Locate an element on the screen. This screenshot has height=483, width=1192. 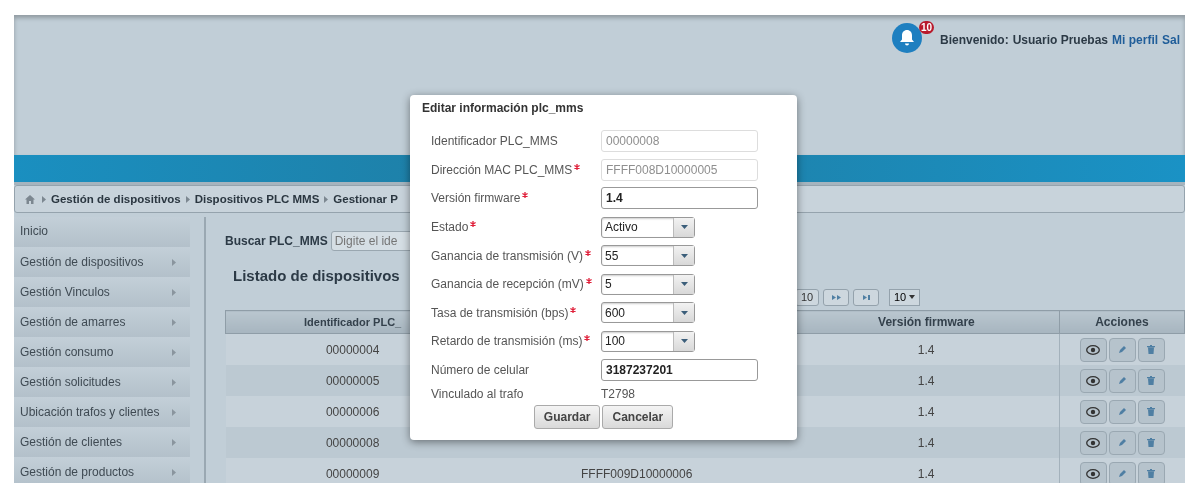
table-cell: FFFF009D10000006 is located at coordinates (636, 470).